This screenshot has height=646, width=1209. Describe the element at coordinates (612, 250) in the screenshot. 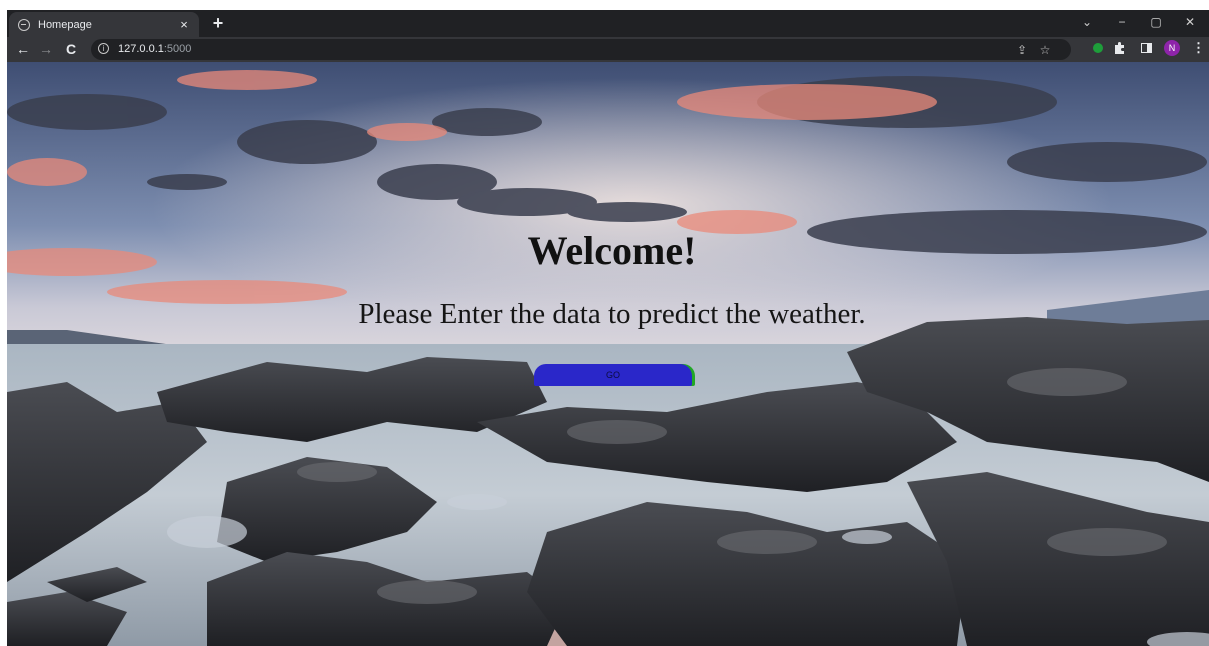

I see `page-title: Welcome!` at that location.